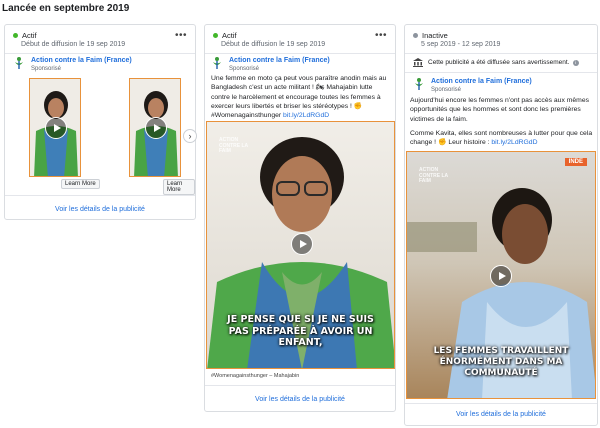  Describe the element at coordinates (461, 44) in the screenshot. I see `run-dates: 5 sep 2019 - 12 sep 2019` at that location.